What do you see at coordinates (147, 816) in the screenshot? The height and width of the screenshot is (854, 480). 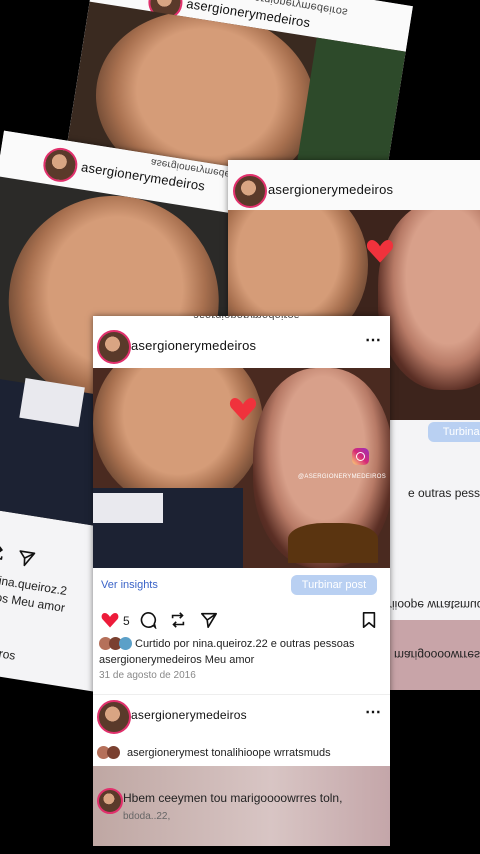 I see `mirrored-date: bdoda..22,` at bounding box center [147, 816].